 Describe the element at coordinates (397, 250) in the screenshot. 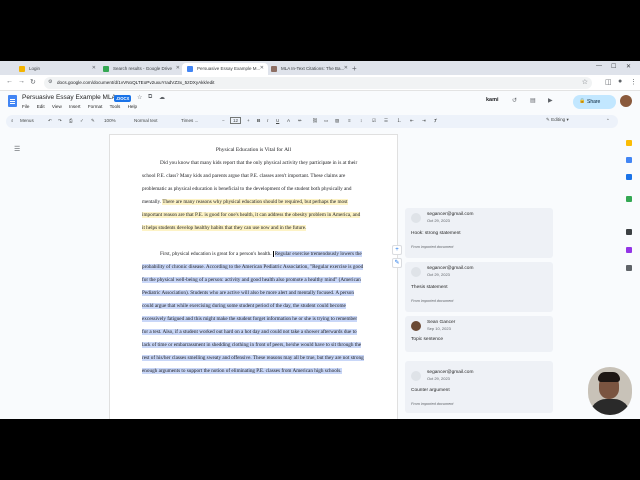

I see `add-comment-icon: +` at that location.